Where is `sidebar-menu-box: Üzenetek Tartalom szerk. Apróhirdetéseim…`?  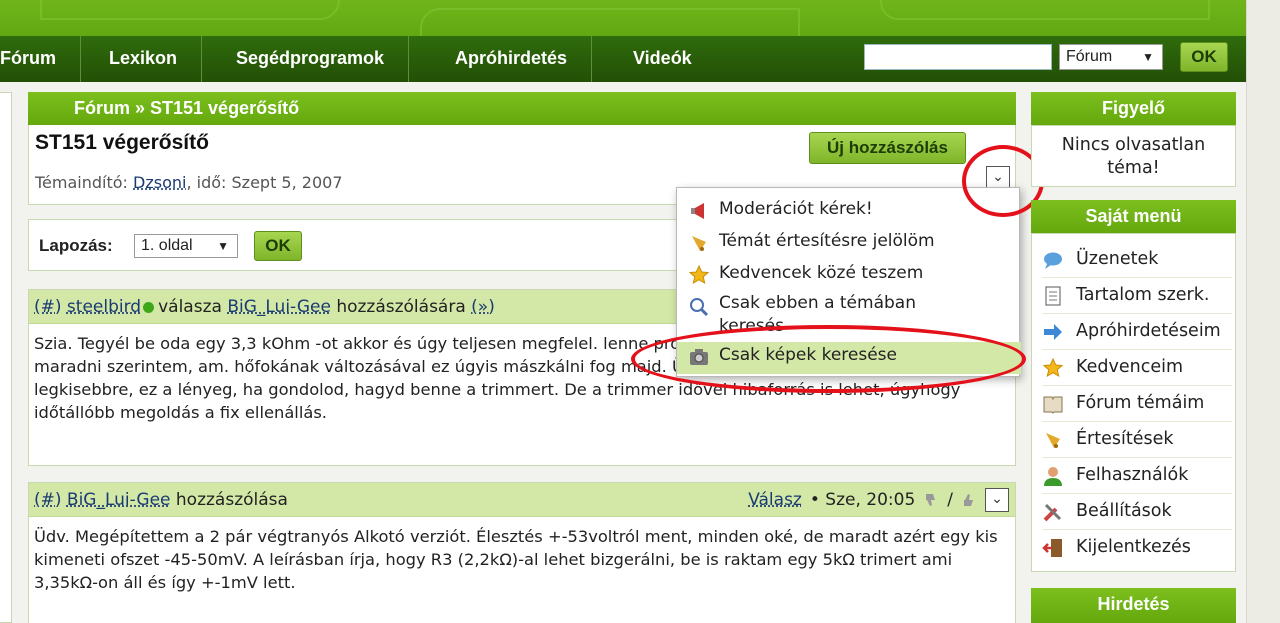 sidebar-menu-box: Üzenetek Tartalom szerk. Apróhirdetéseim… is located at coordinates (1133, 402).